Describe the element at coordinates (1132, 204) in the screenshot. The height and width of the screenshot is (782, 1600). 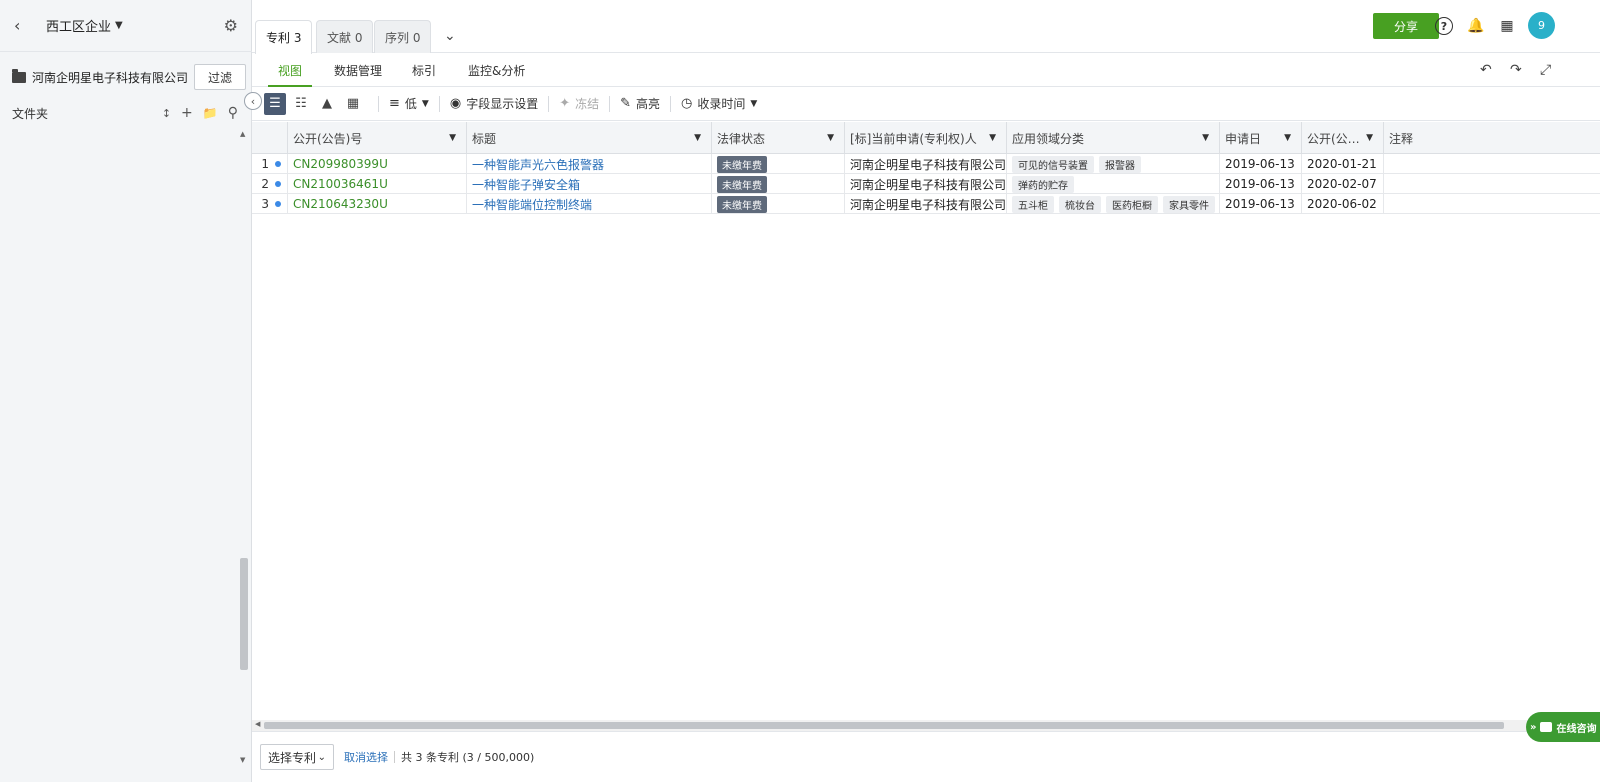
I see `field-tag: 医药柜橱` at that location.